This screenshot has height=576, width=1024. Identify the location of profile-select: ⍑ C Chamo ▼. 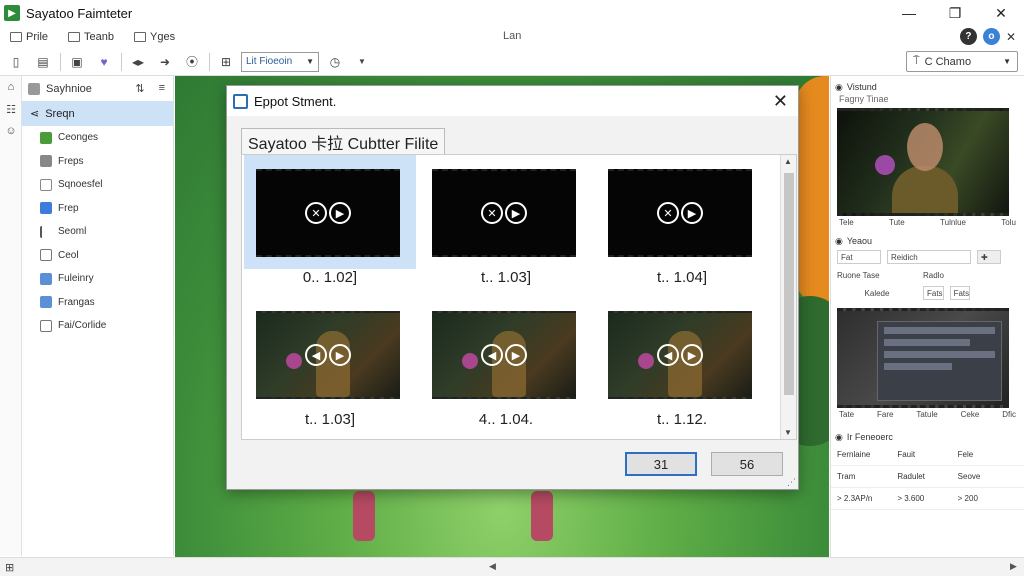
(962, 61).